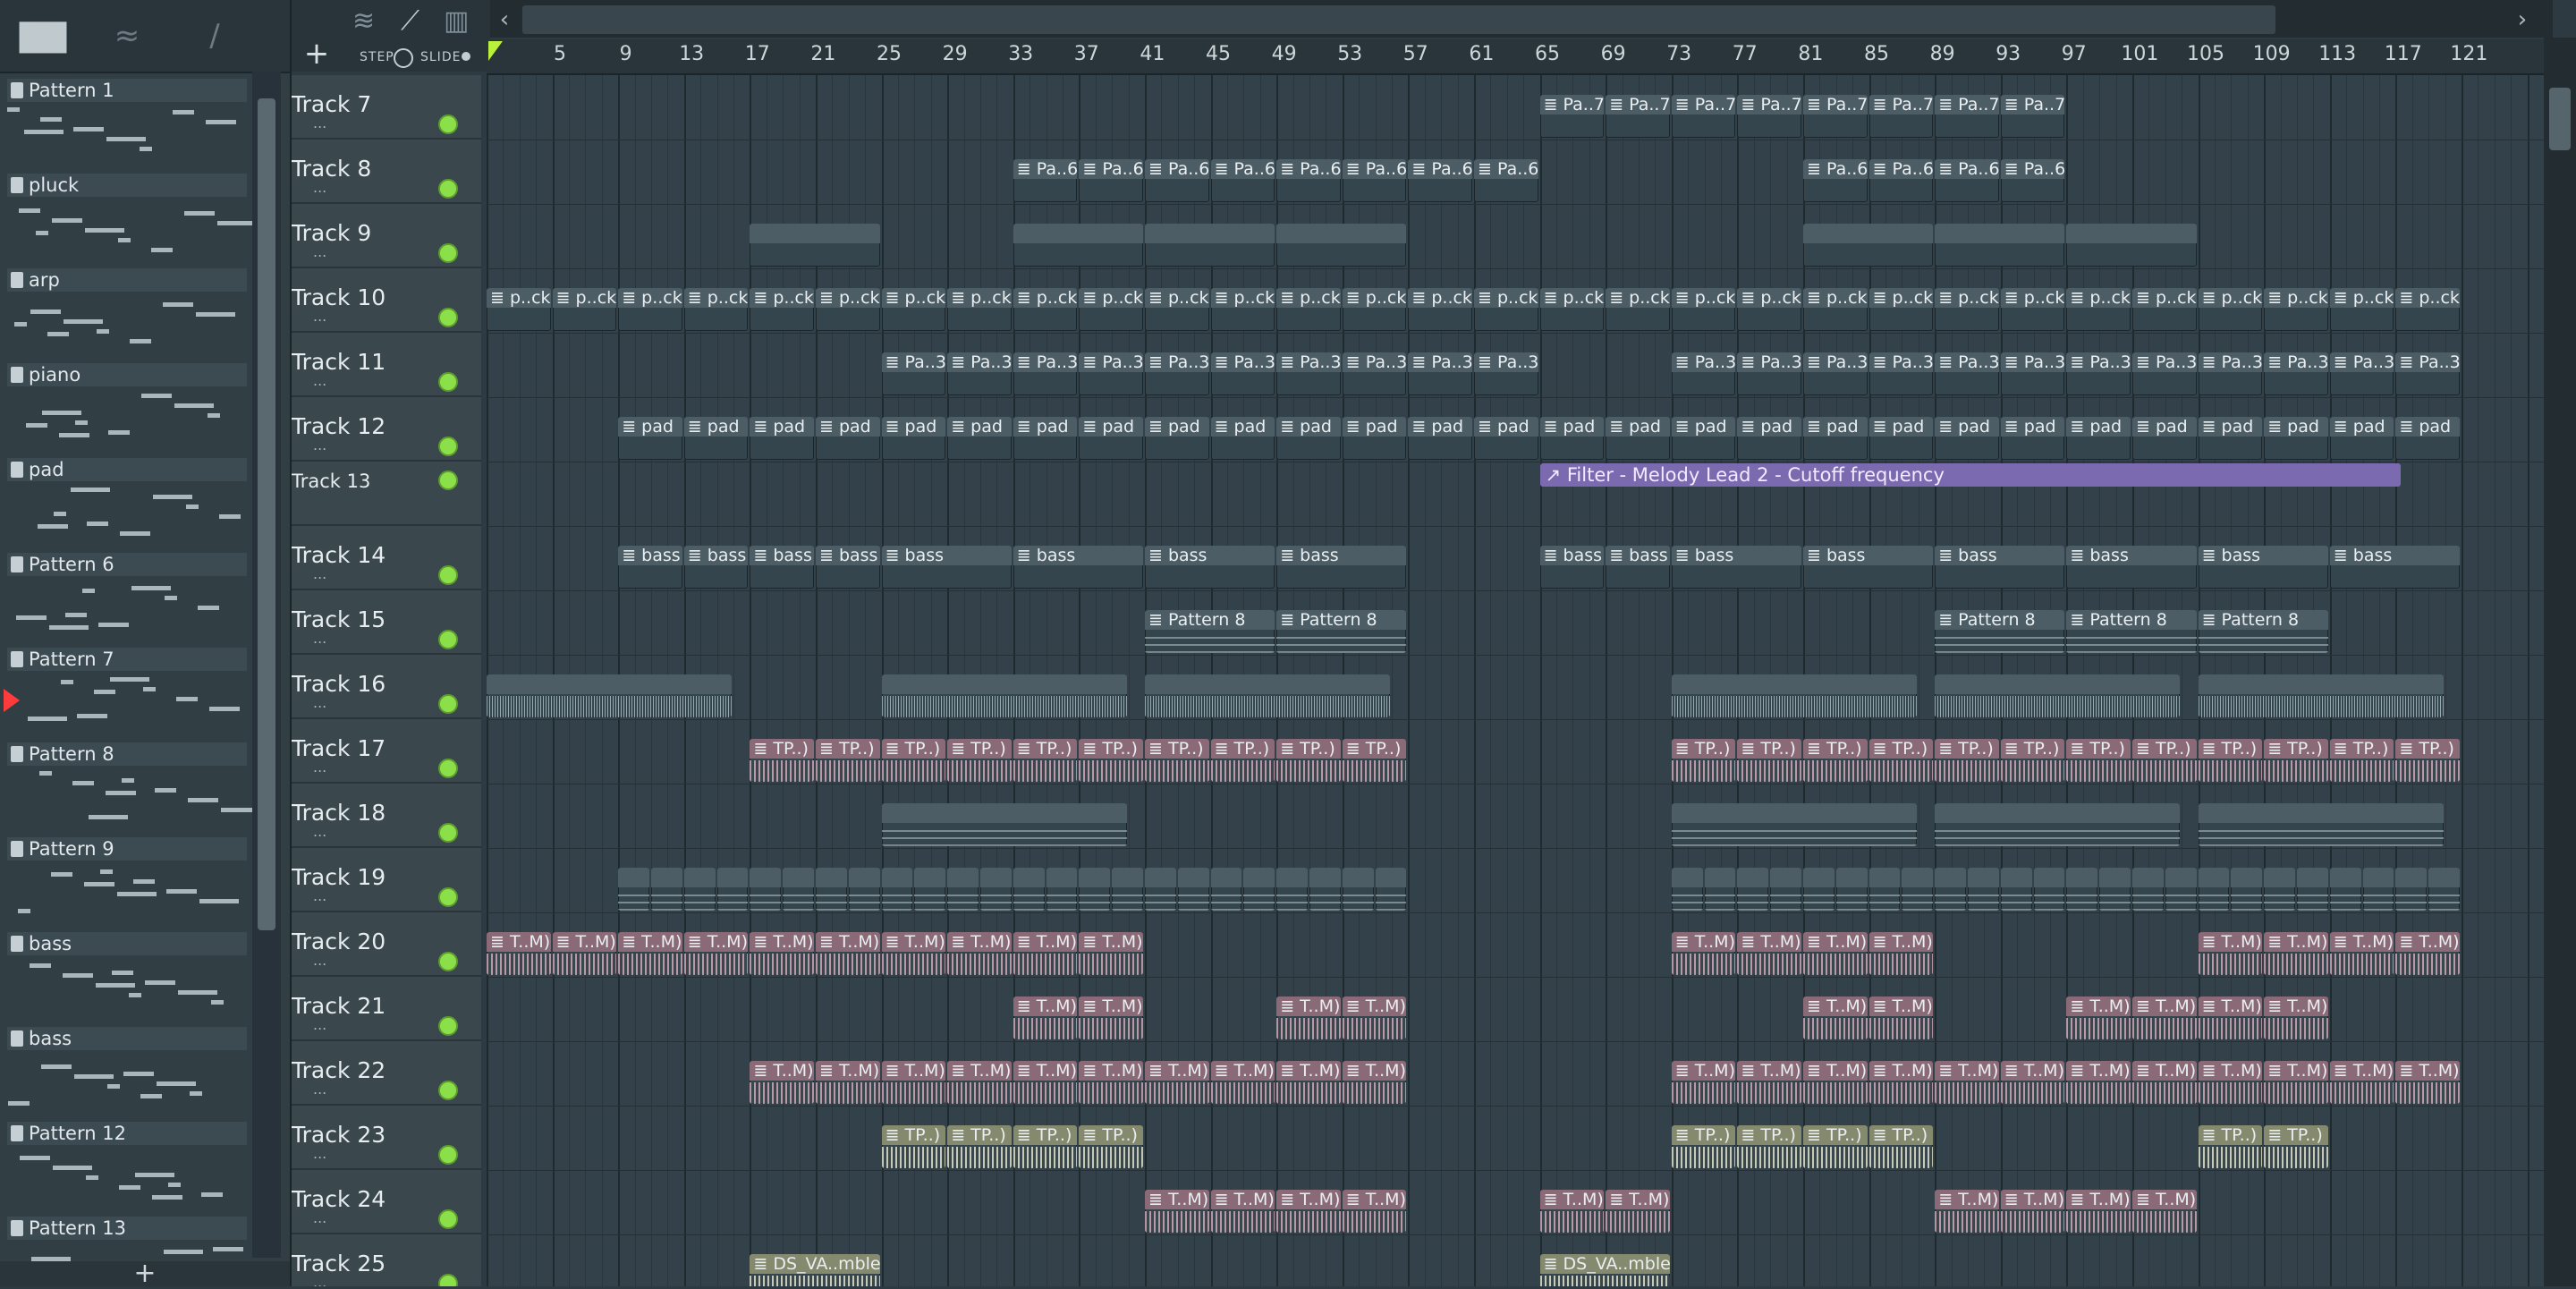 The image size is (2576, 1289). I want to click on track-name: Track 23, so click(339, 1135).